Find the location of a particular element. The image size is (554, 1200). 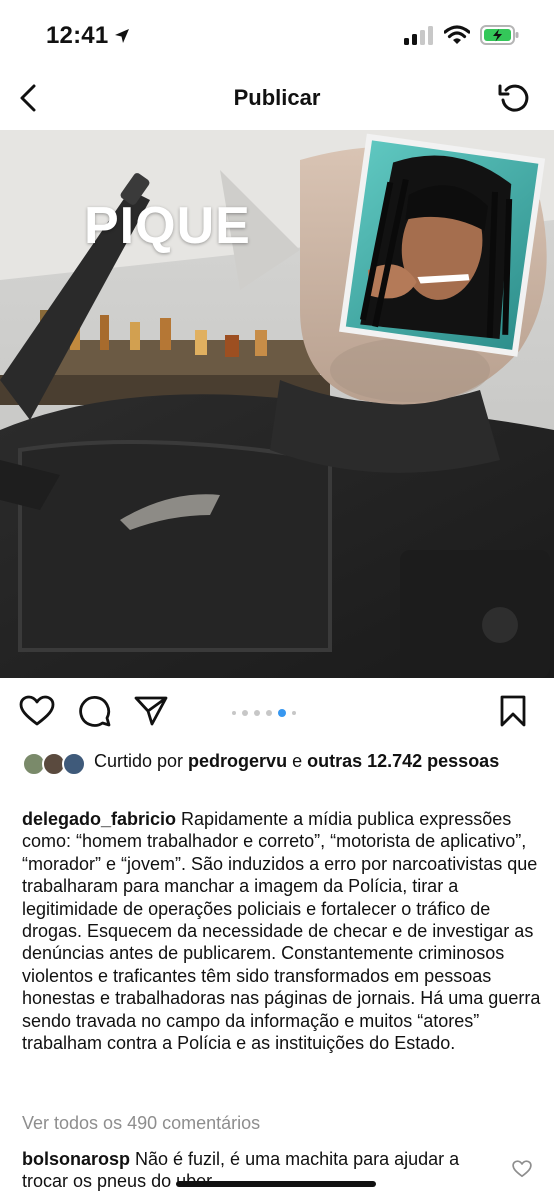

refresh-icon is located at coordinates (514, 100).